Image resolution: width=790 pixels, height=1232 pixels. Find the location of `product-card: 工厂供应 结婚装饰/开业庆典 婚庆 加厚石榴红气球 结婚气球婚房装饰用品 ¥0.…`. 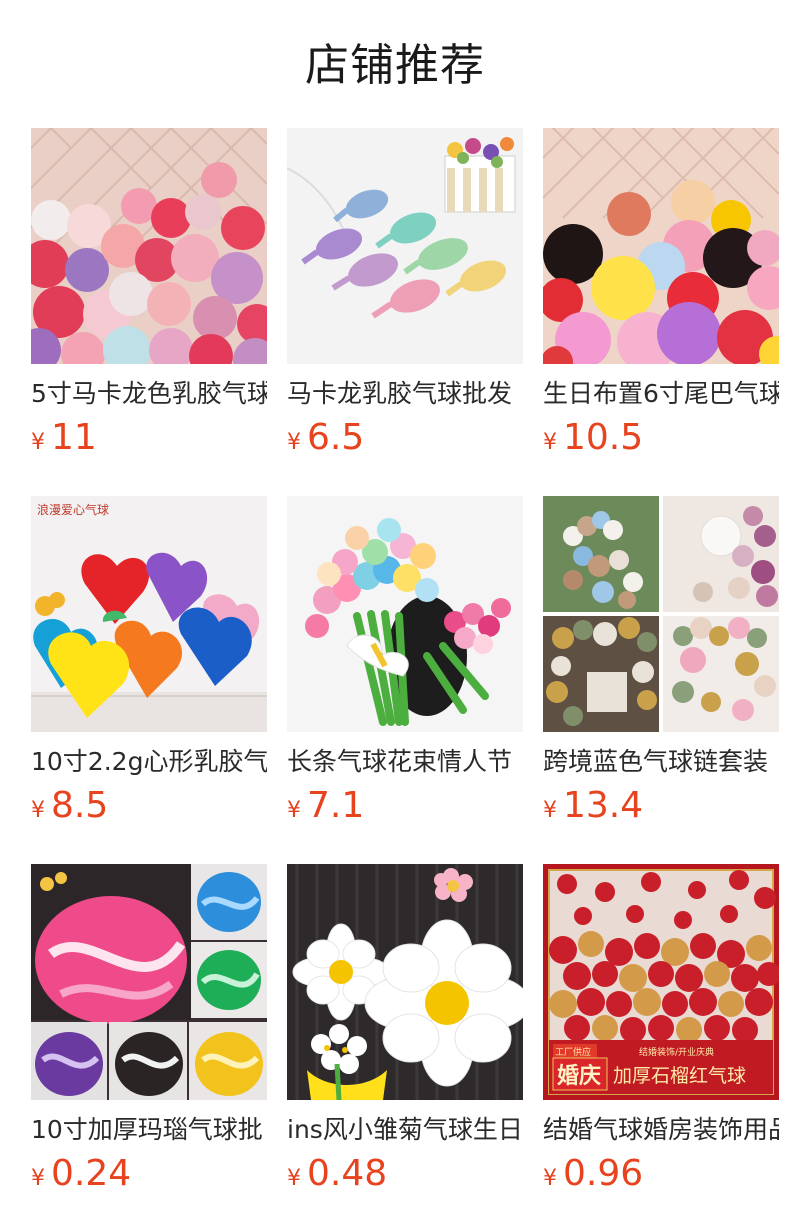

product-card: 工厂供应 结婚装饰/开业庆典 婚庆 加厚石榴红气球 结婚气球婚房装饰用品 ¥0.… is located at coordinates (661, 1034).